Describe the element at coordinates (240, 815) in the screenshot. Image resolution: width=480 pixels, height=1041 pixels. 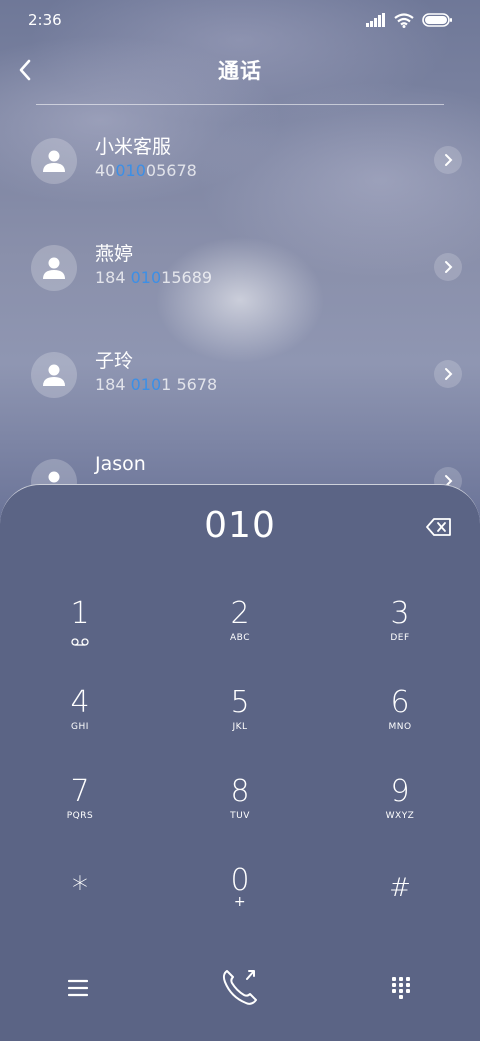
I see `key-8: 8 TUV` at that location.